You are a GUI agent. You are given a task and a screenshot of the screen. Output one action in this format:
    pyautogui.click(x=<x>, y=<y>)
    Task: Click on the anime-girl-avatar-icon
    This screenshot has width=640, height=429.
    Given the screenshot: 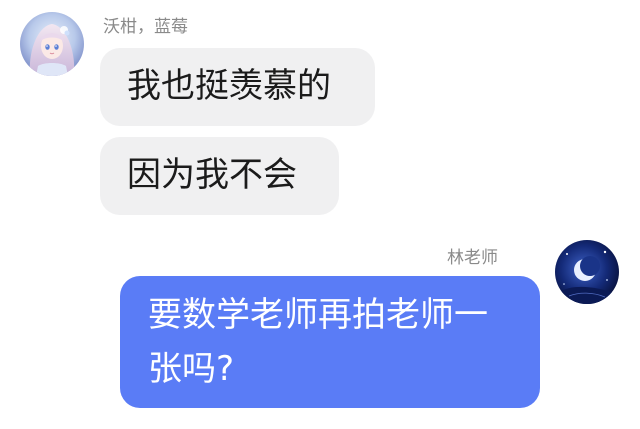 What is the action you would take?
    pyautogui.click(x=52, y=44)
    